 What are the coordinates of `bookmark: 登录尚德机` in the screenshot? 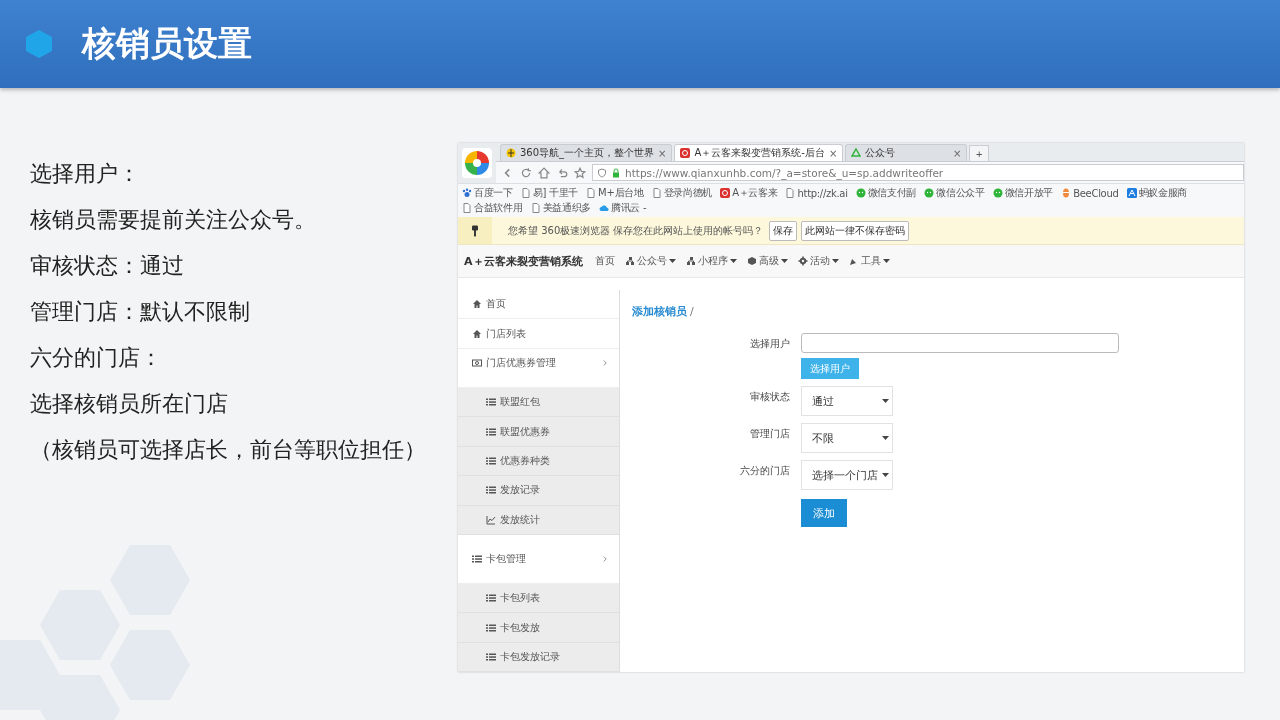 It's located at (682, 193).